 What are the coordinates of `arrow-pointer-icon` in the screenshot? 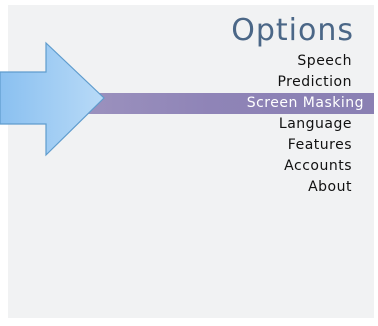 It's located at (52, 99).